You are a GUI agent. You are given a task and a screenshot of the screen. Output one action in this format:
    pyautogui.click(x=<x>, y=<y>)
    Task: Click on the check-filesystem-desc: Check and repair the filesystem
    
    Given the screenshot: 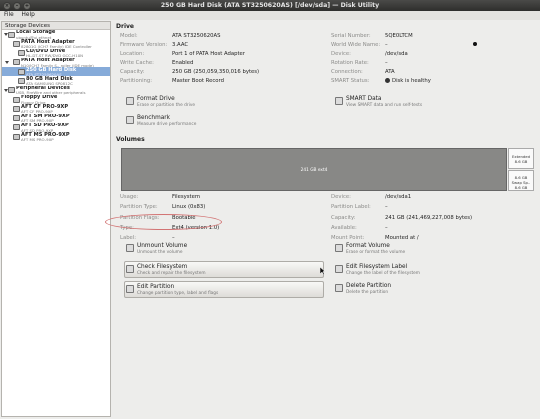 What is the action you would take?
    pyautogui.click(x=171, y=273)
    